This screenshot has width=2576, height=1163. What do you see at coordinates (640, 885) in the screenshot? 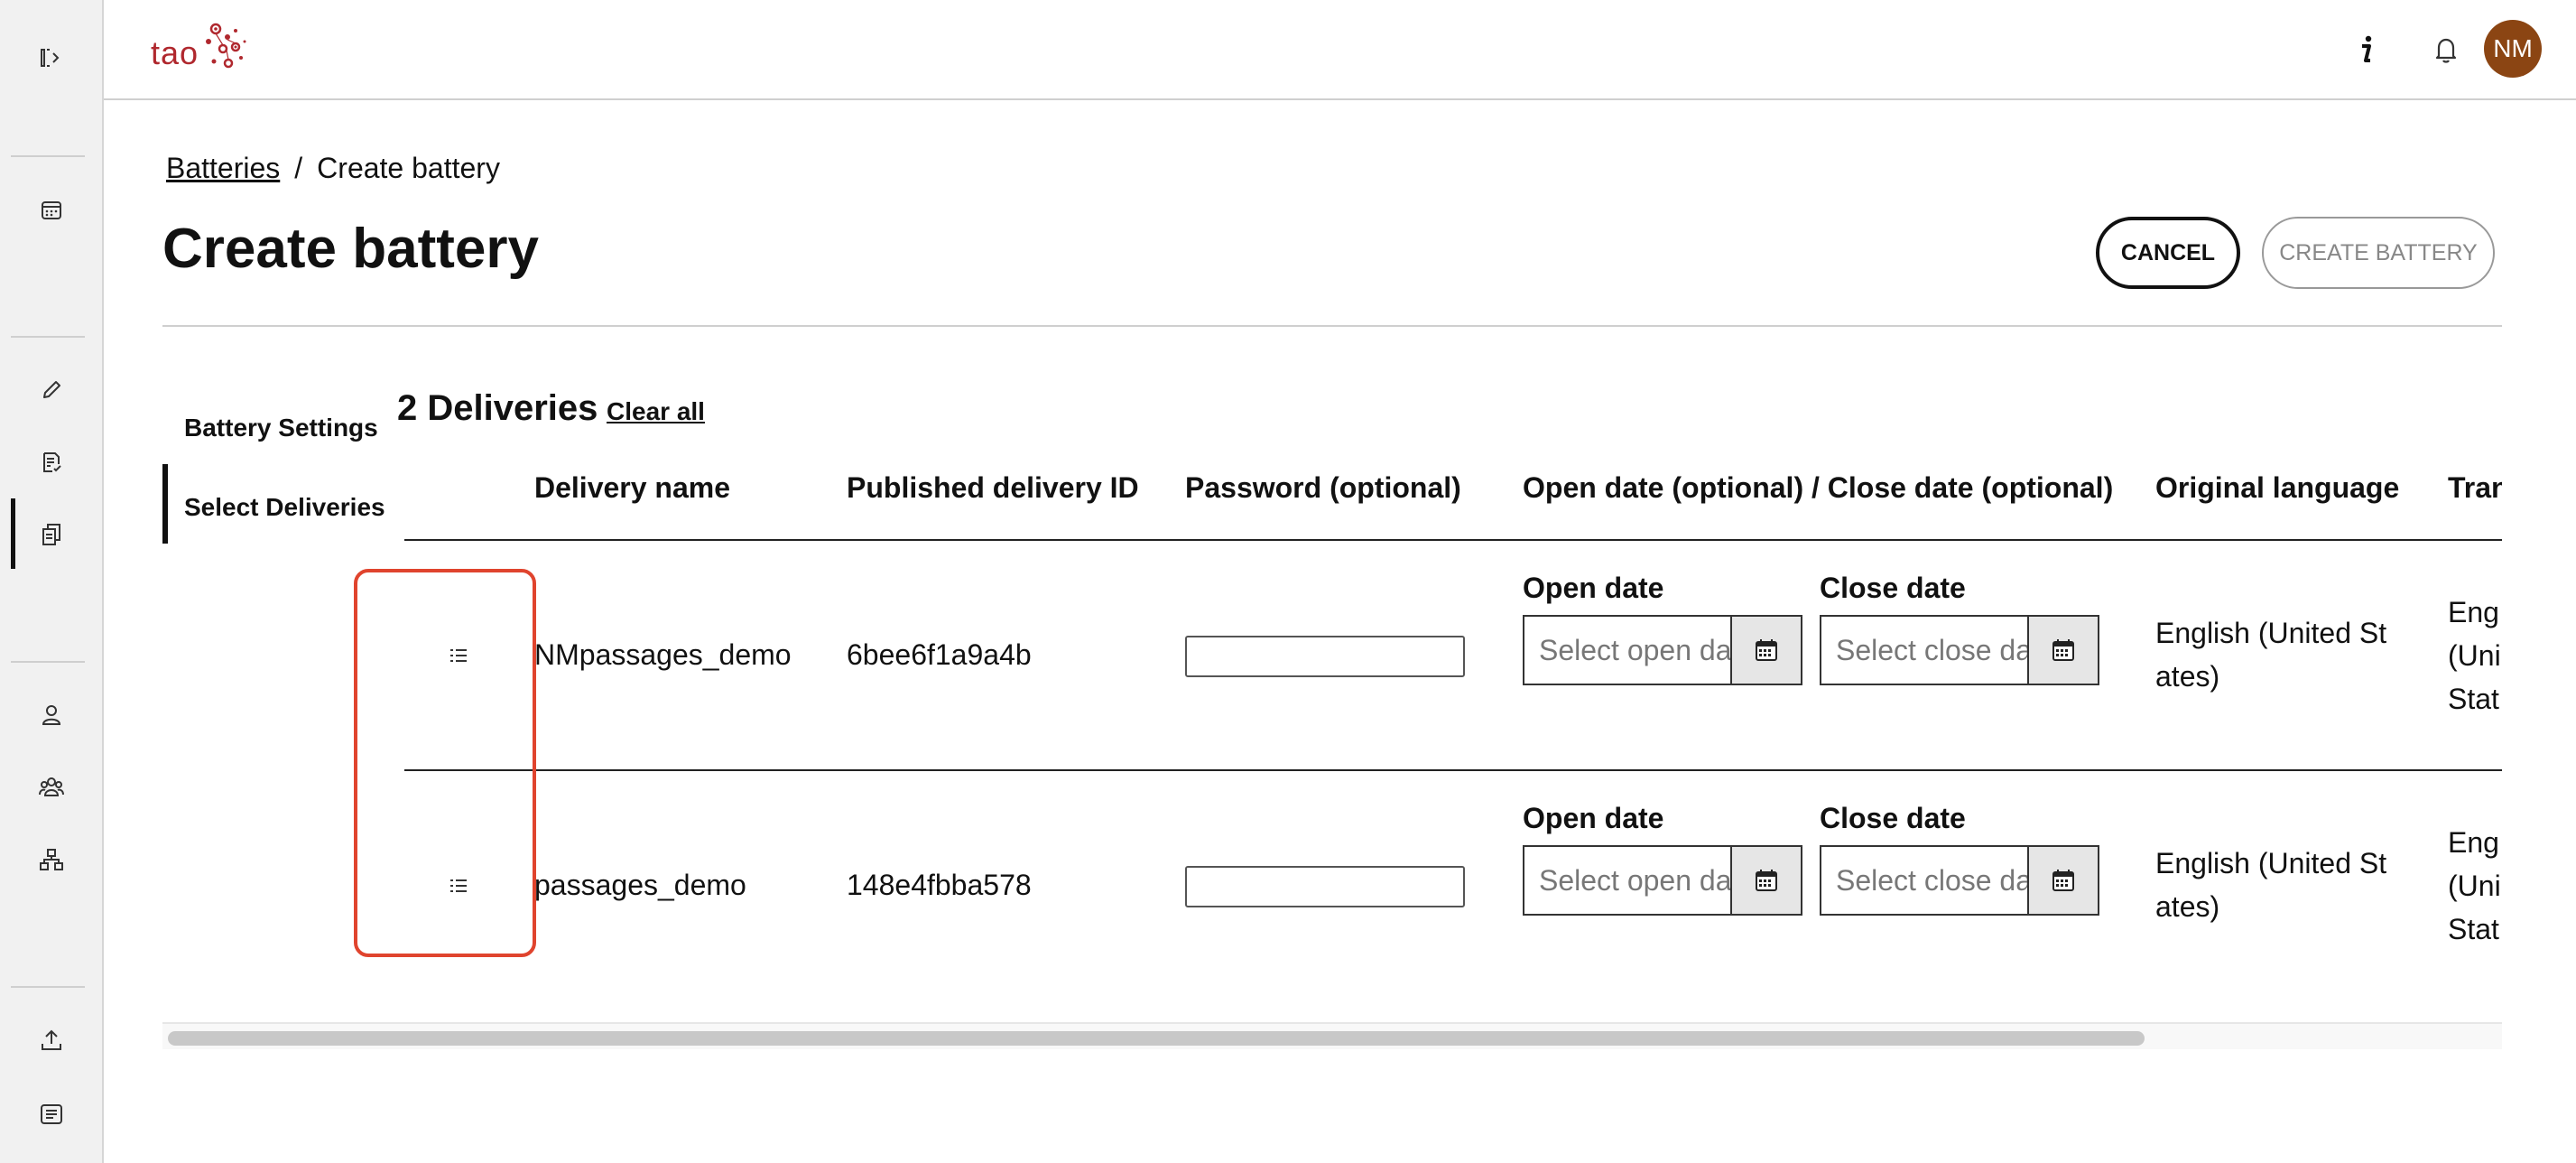
I see `delivery-name: passages_demo` at bounding box center [640, 885].